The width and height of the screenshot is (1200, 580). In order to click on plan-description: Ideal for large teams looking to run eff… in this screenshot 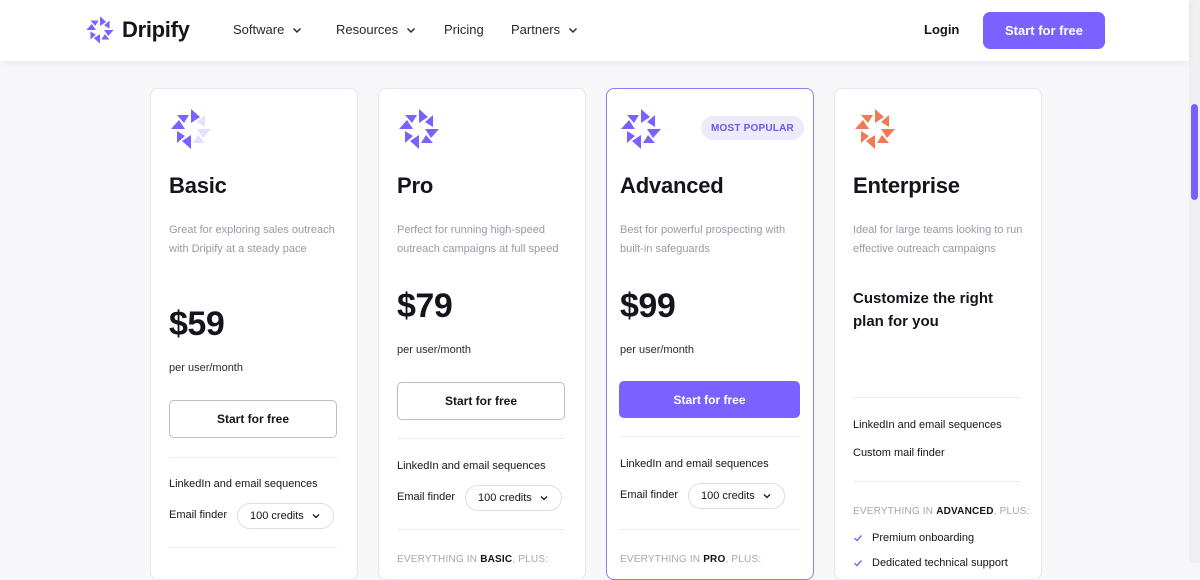, I will do `click(938, 239)`.